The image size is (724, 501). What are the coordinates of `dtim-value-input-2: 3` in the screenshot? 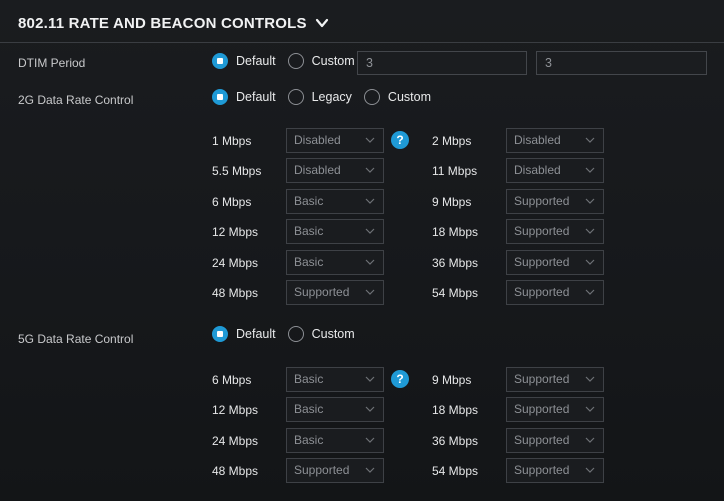 It's located at (621, 63).